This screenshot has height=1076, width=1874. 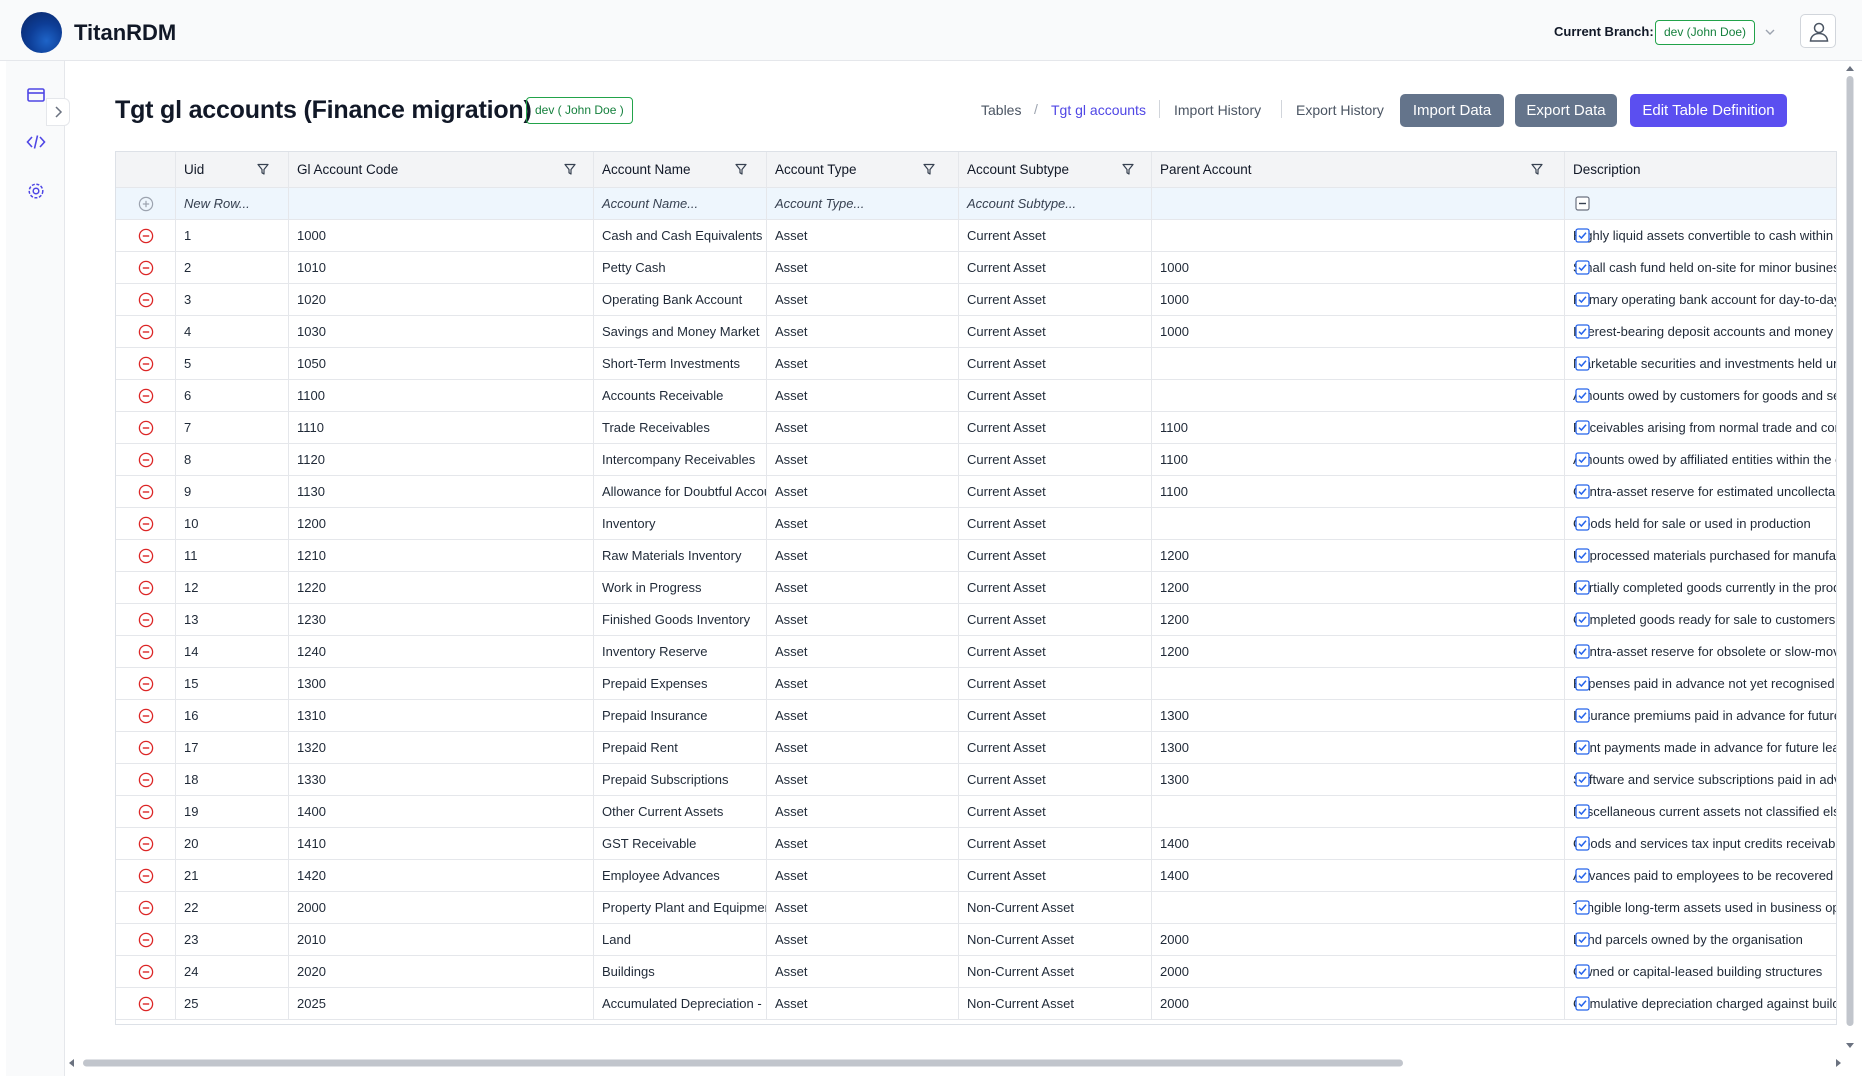 I want to click on gl-account-code-cell: 1420, so click(x=441, y=875).